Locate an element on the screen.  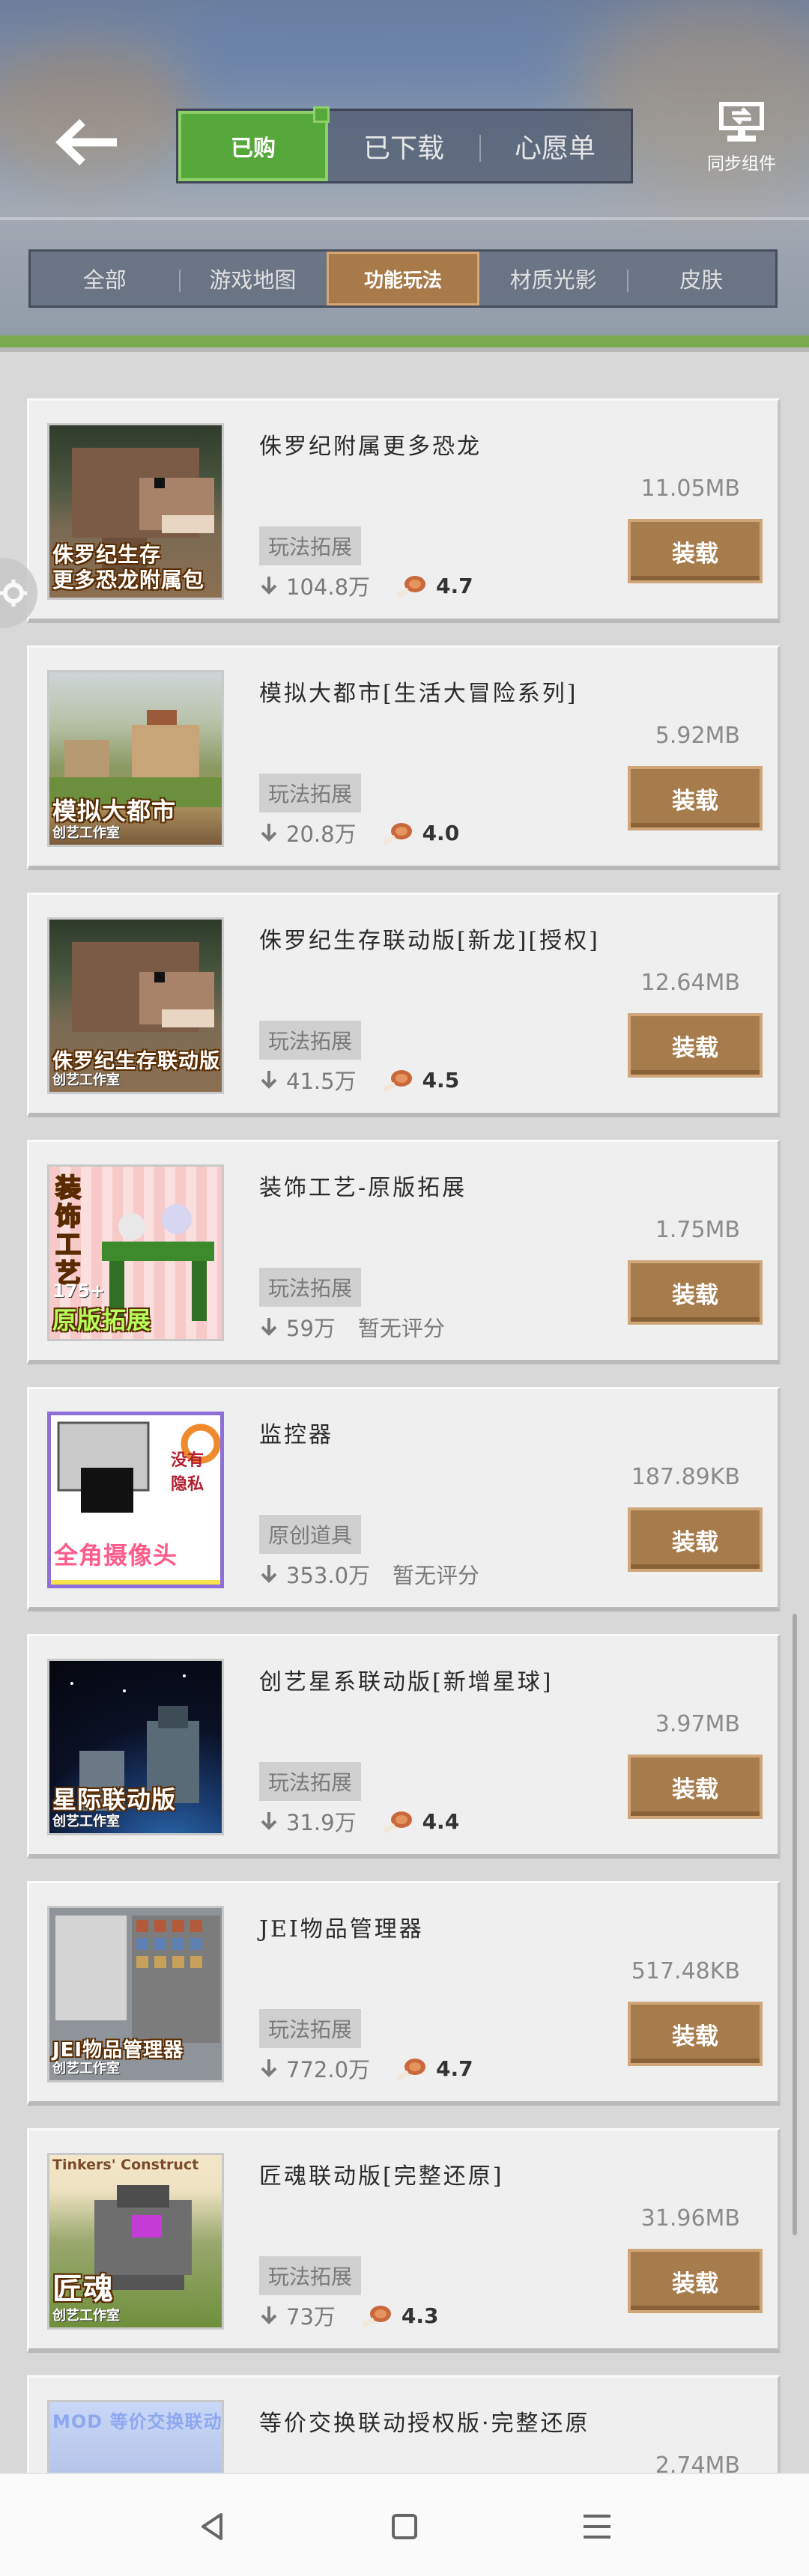
item-rating: 4.0 is located at coordinates (441, 832).